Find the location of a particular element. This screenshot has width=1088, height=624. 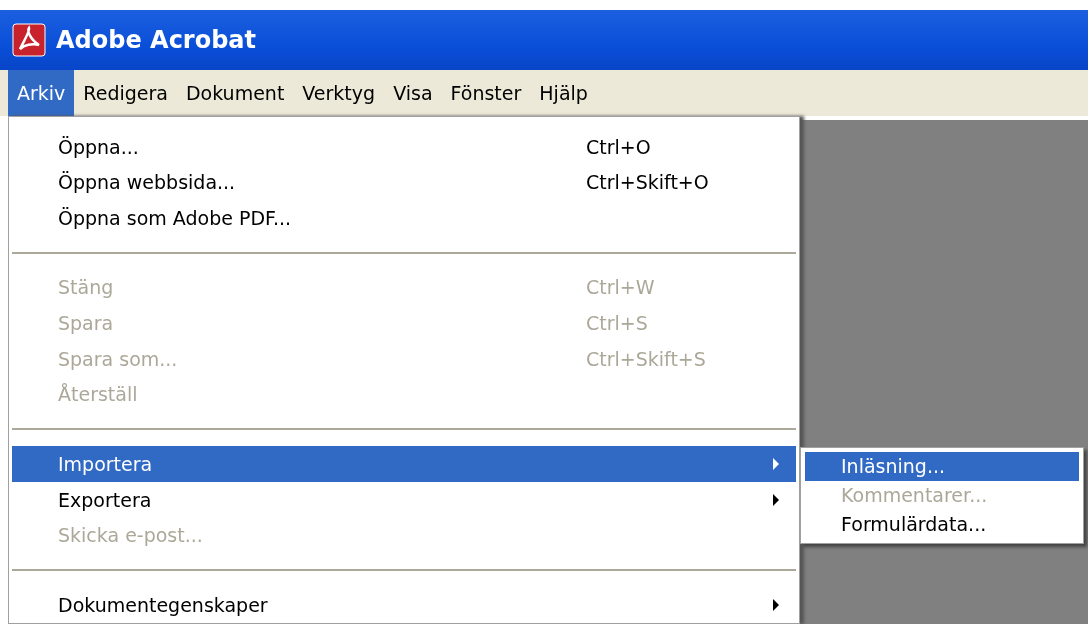

window-title: Adobe Acrobat is located at coordinates (156, 40).